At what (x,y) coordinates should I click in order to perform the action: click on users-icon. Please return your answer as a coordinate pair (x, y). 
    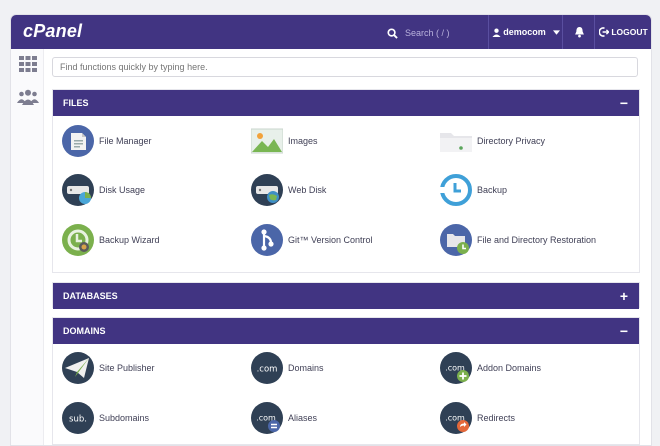
    Looking at the image, I should click on (28, 97).